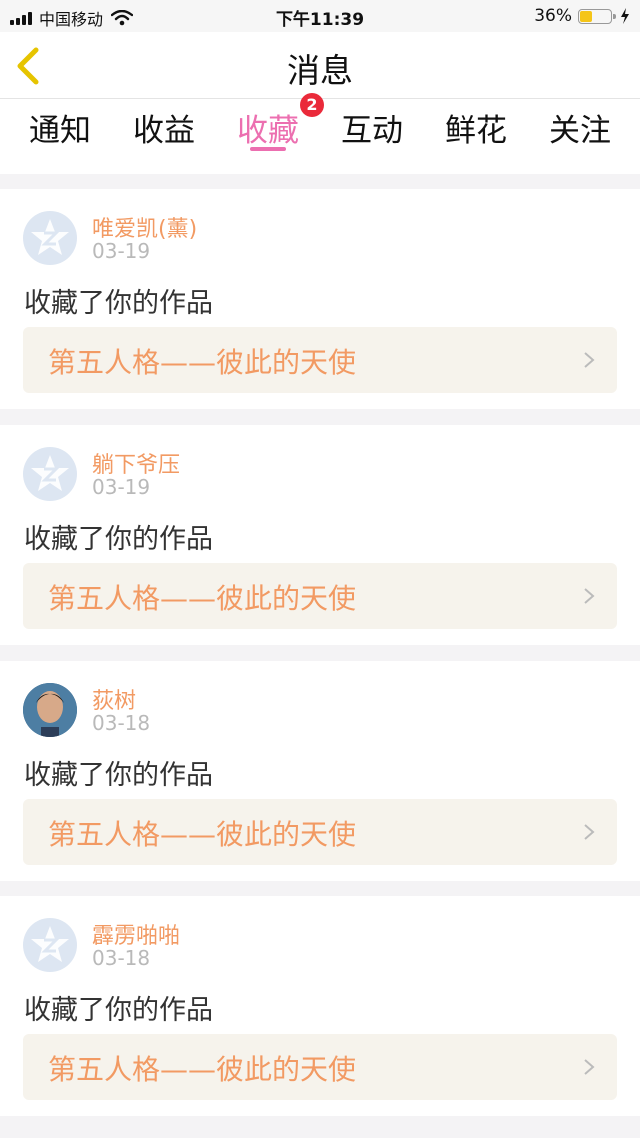 This screenshot has width=640, height=1138. Describe the element at coordinates (164, 127) in the screenshot. I see `tab-earnings: 收益` at that location.